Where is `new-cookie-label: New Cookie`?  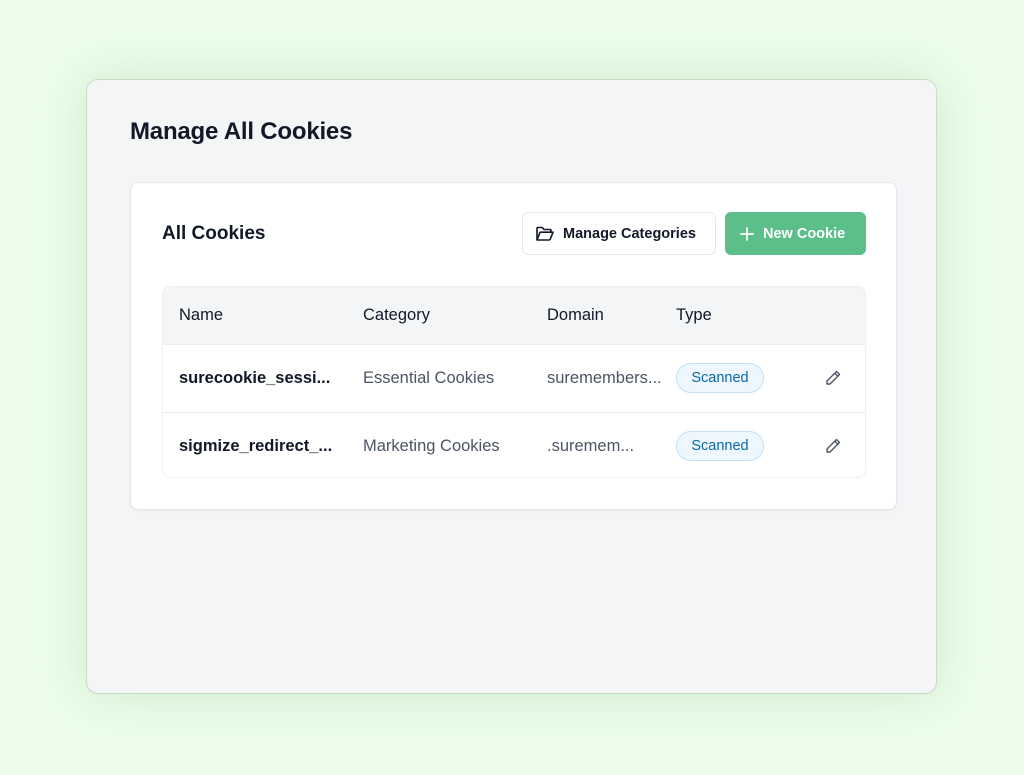
new-cookie-label: New Cookie is located at coordinates (804, 233).